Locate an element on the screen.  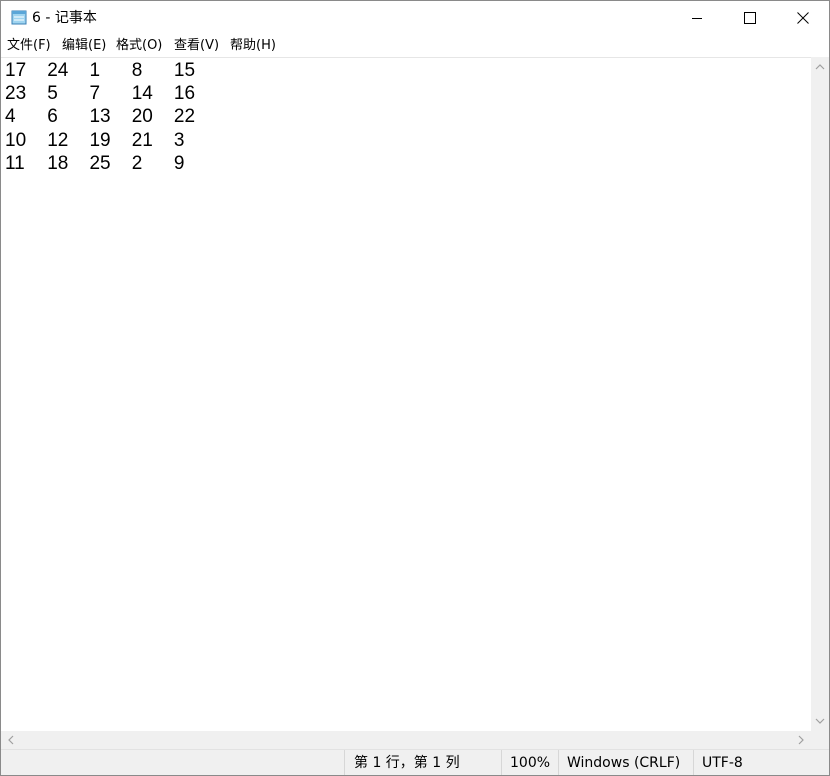
minimize-icon is located at coordinates (696, 18).